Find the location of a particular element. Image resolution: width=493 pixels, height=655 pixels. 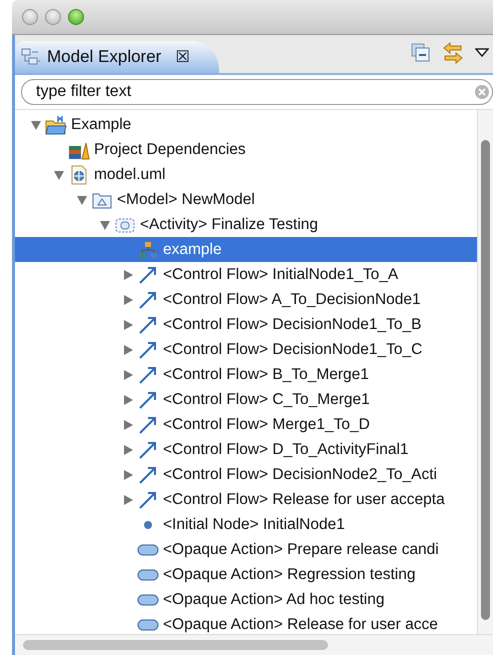

tree-item: <Control Flow> DecisionNode1_To_B is located at coordinates (246, 324).